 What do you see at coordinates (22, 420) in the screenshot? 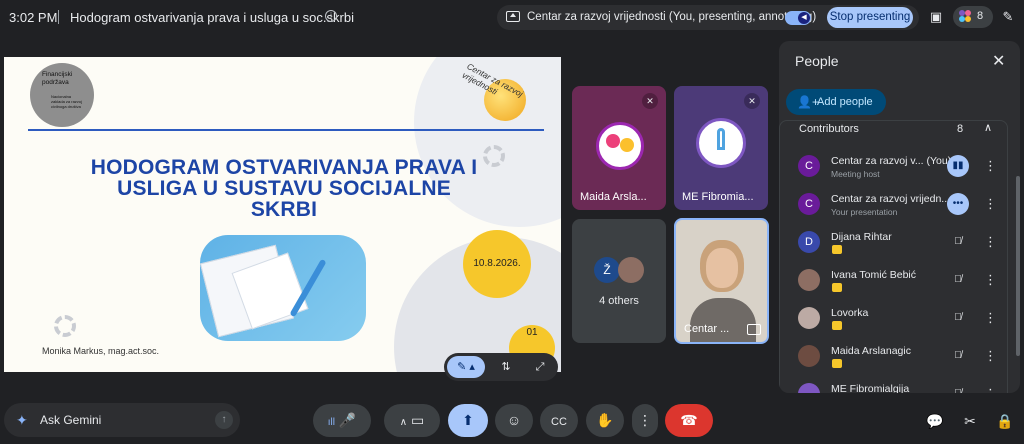
I see `gemini-sparkle-icon: ✦` at bounding box center [22, 420].